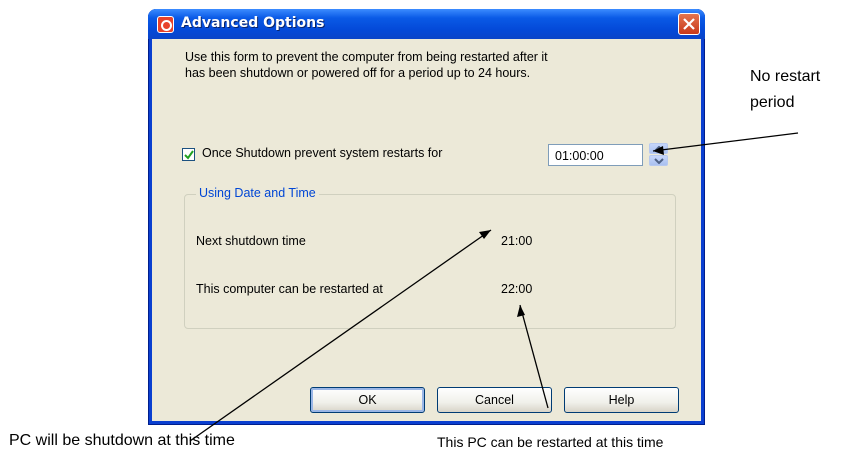 The height and width of the screenshot is (463, 856). I want to click on no-restart-annotation-line-2: period, so click(772, 102).